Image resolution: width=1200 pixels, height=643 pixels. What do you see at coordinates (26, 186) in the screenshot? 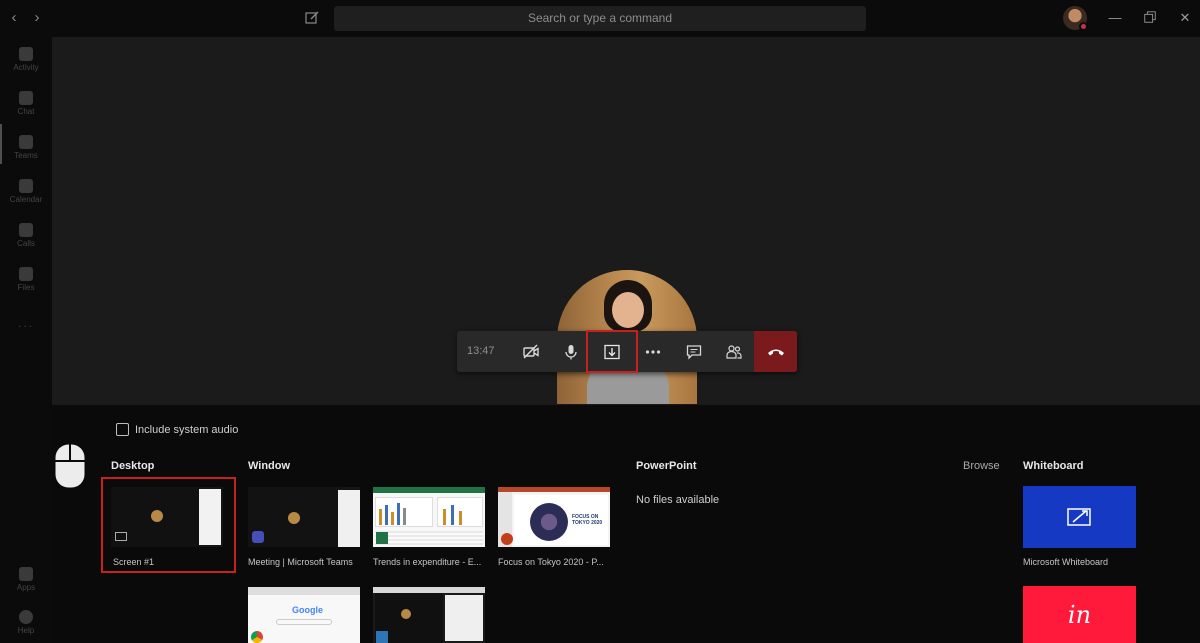
I see `calendar-icon` at bounding box center [26, 186].